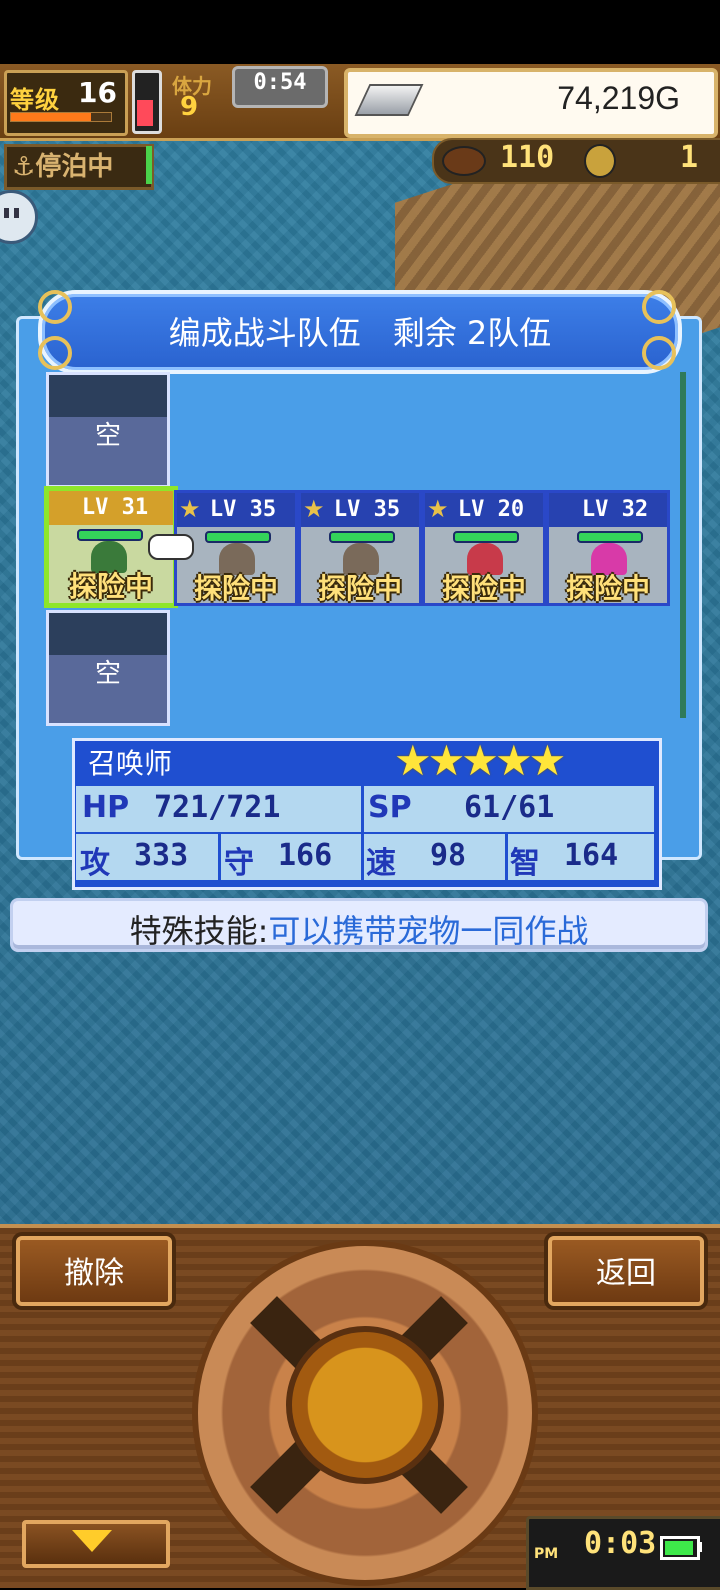  What do you see at coordinates (97, 92) in the screenshot?
I see `level-value: 16` at bounding box center [97, 92].